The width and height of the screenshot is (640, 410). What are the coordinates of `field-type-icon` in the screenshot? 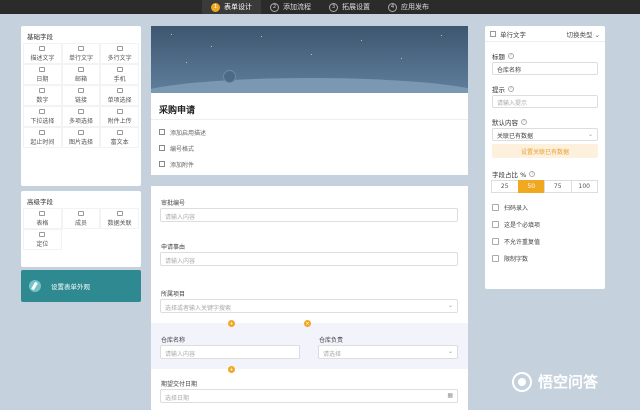 It's located at (493, 33).